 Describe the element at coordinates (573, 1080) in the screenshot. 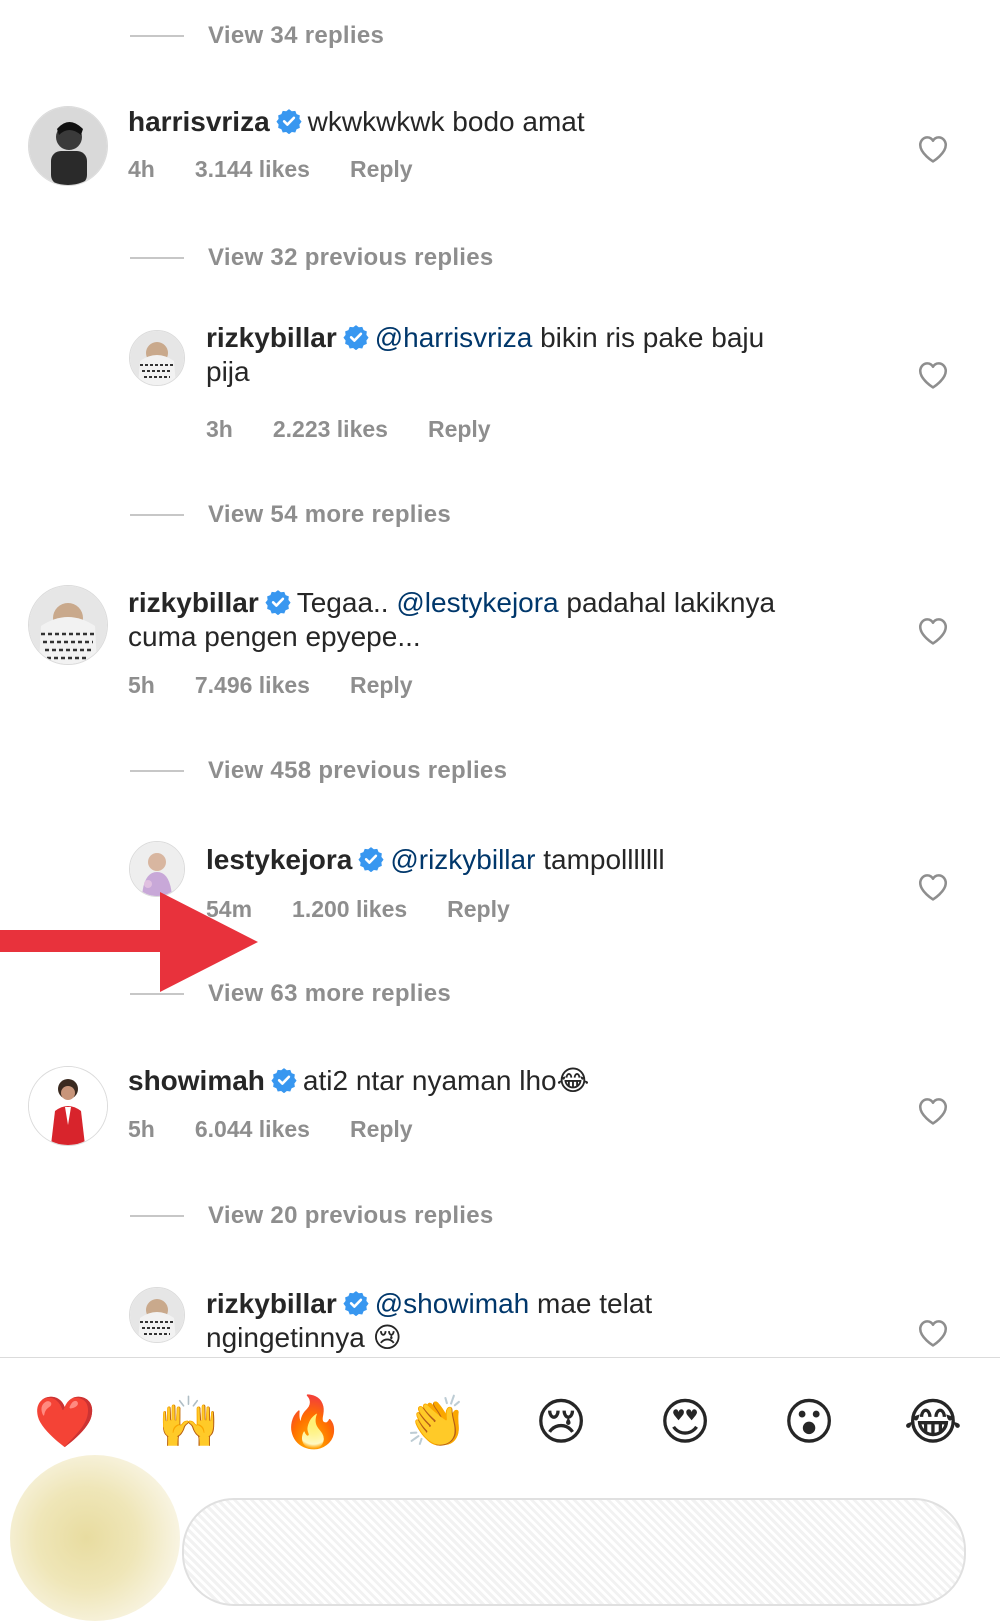

I see `emoji-laughing: 😂` at that location.